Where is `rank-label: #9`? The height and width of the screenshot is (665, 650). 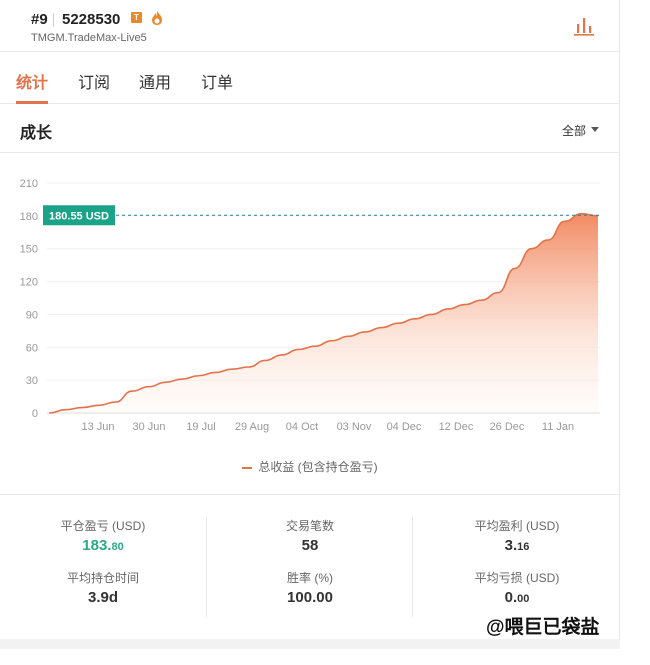
rank-label: #9 is located at coordinates (39, 19).